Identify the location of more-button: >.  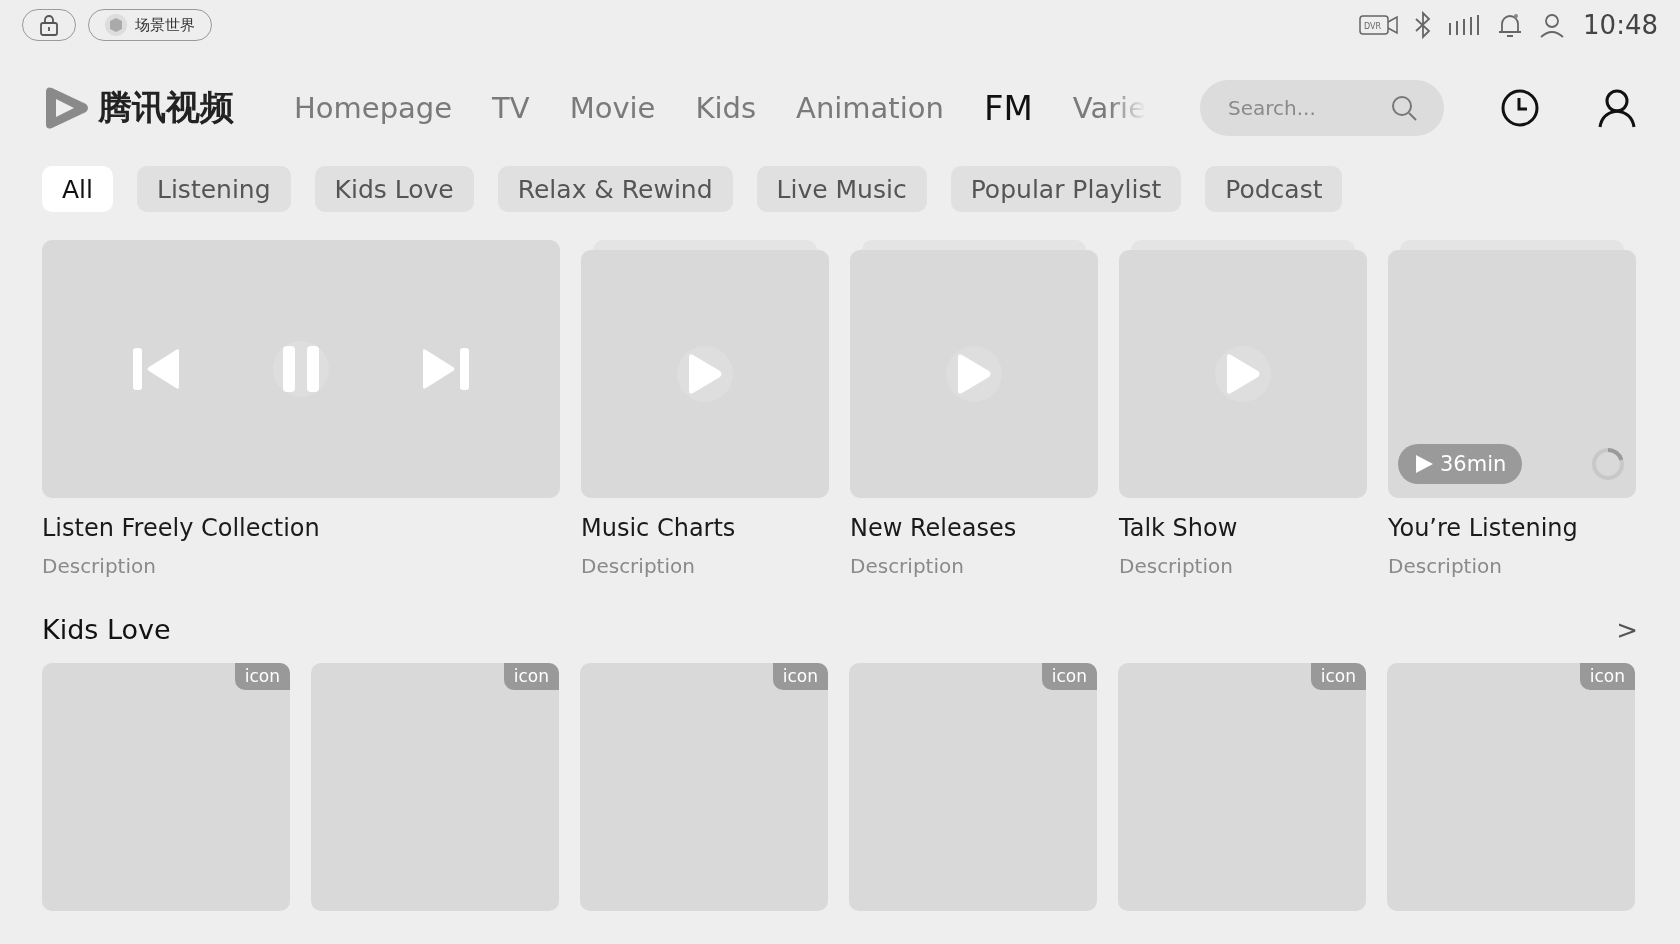
(1627, 629).